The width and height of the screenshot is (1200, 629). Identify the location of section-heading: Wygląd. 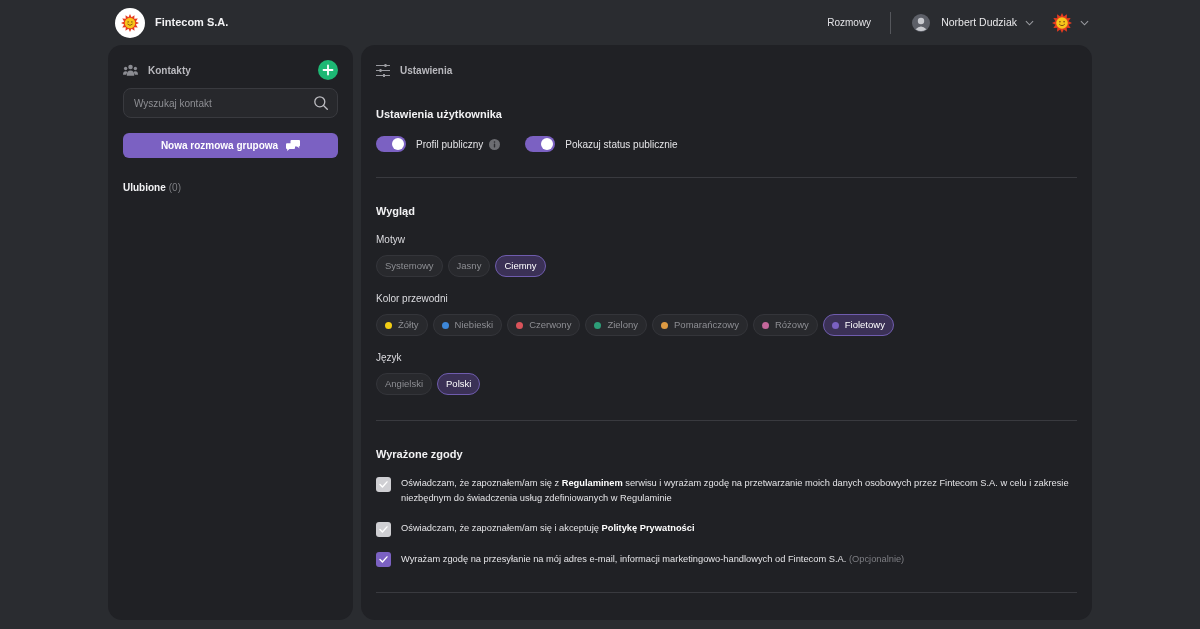
(396, 211).